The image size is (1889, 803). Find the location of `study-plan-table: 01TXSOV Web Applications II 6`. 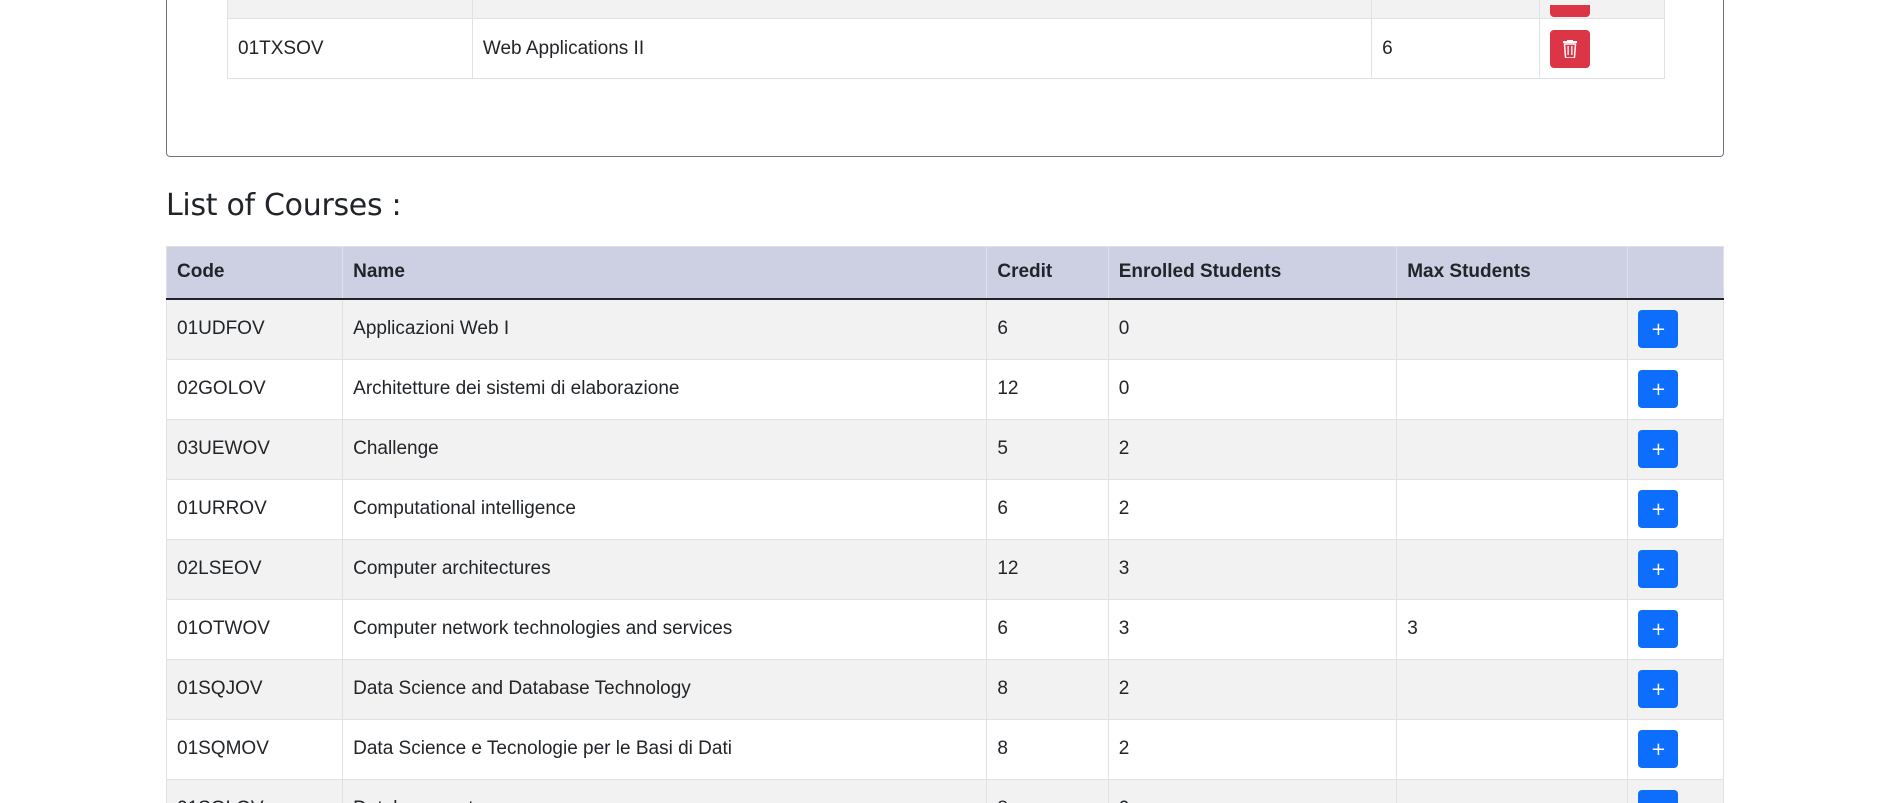

study-plan-table: 01TXSOV Web Applications II 6 is located at coordinates (946, 39).